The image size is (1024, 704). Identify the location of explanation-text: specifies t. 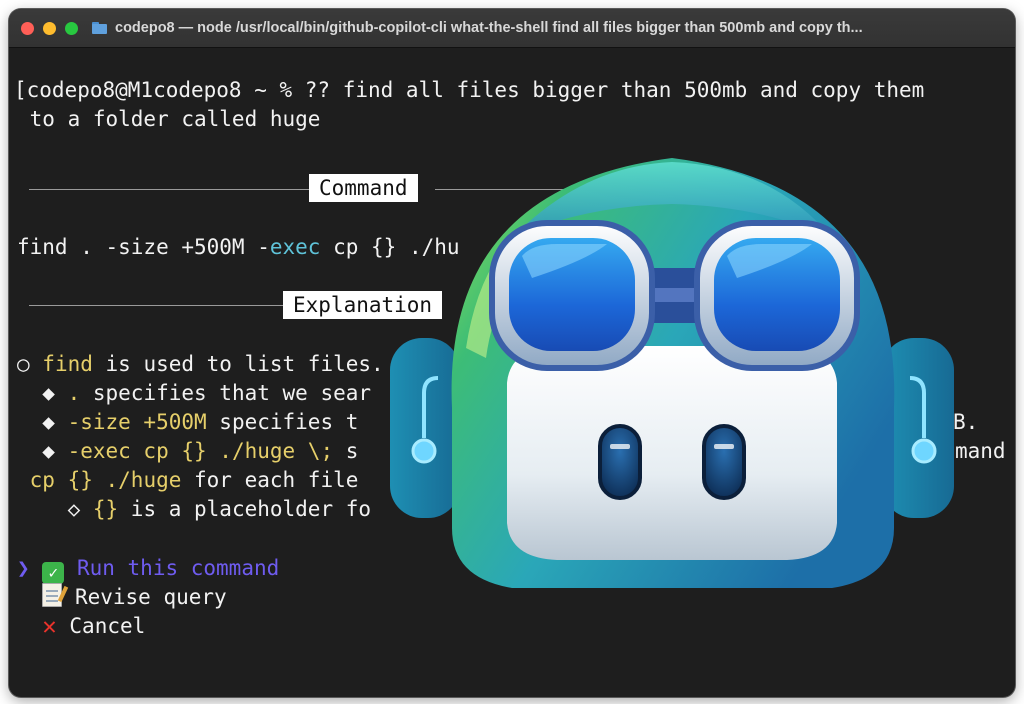
(282, 422).